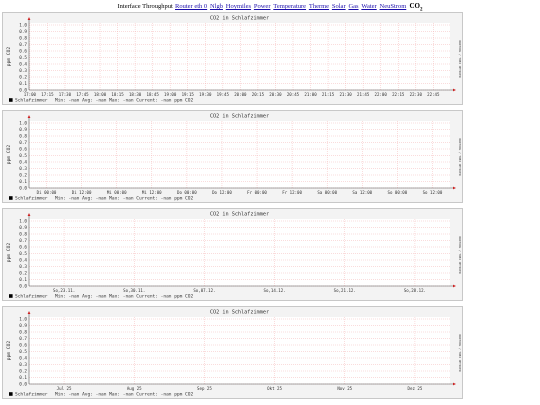 The height and width of the screenshot is (405, 540). What do you see at coordinates (23, 280) in the screenshot?
I see `y-tick-label: 0.1` at bounding box center [23, 280].